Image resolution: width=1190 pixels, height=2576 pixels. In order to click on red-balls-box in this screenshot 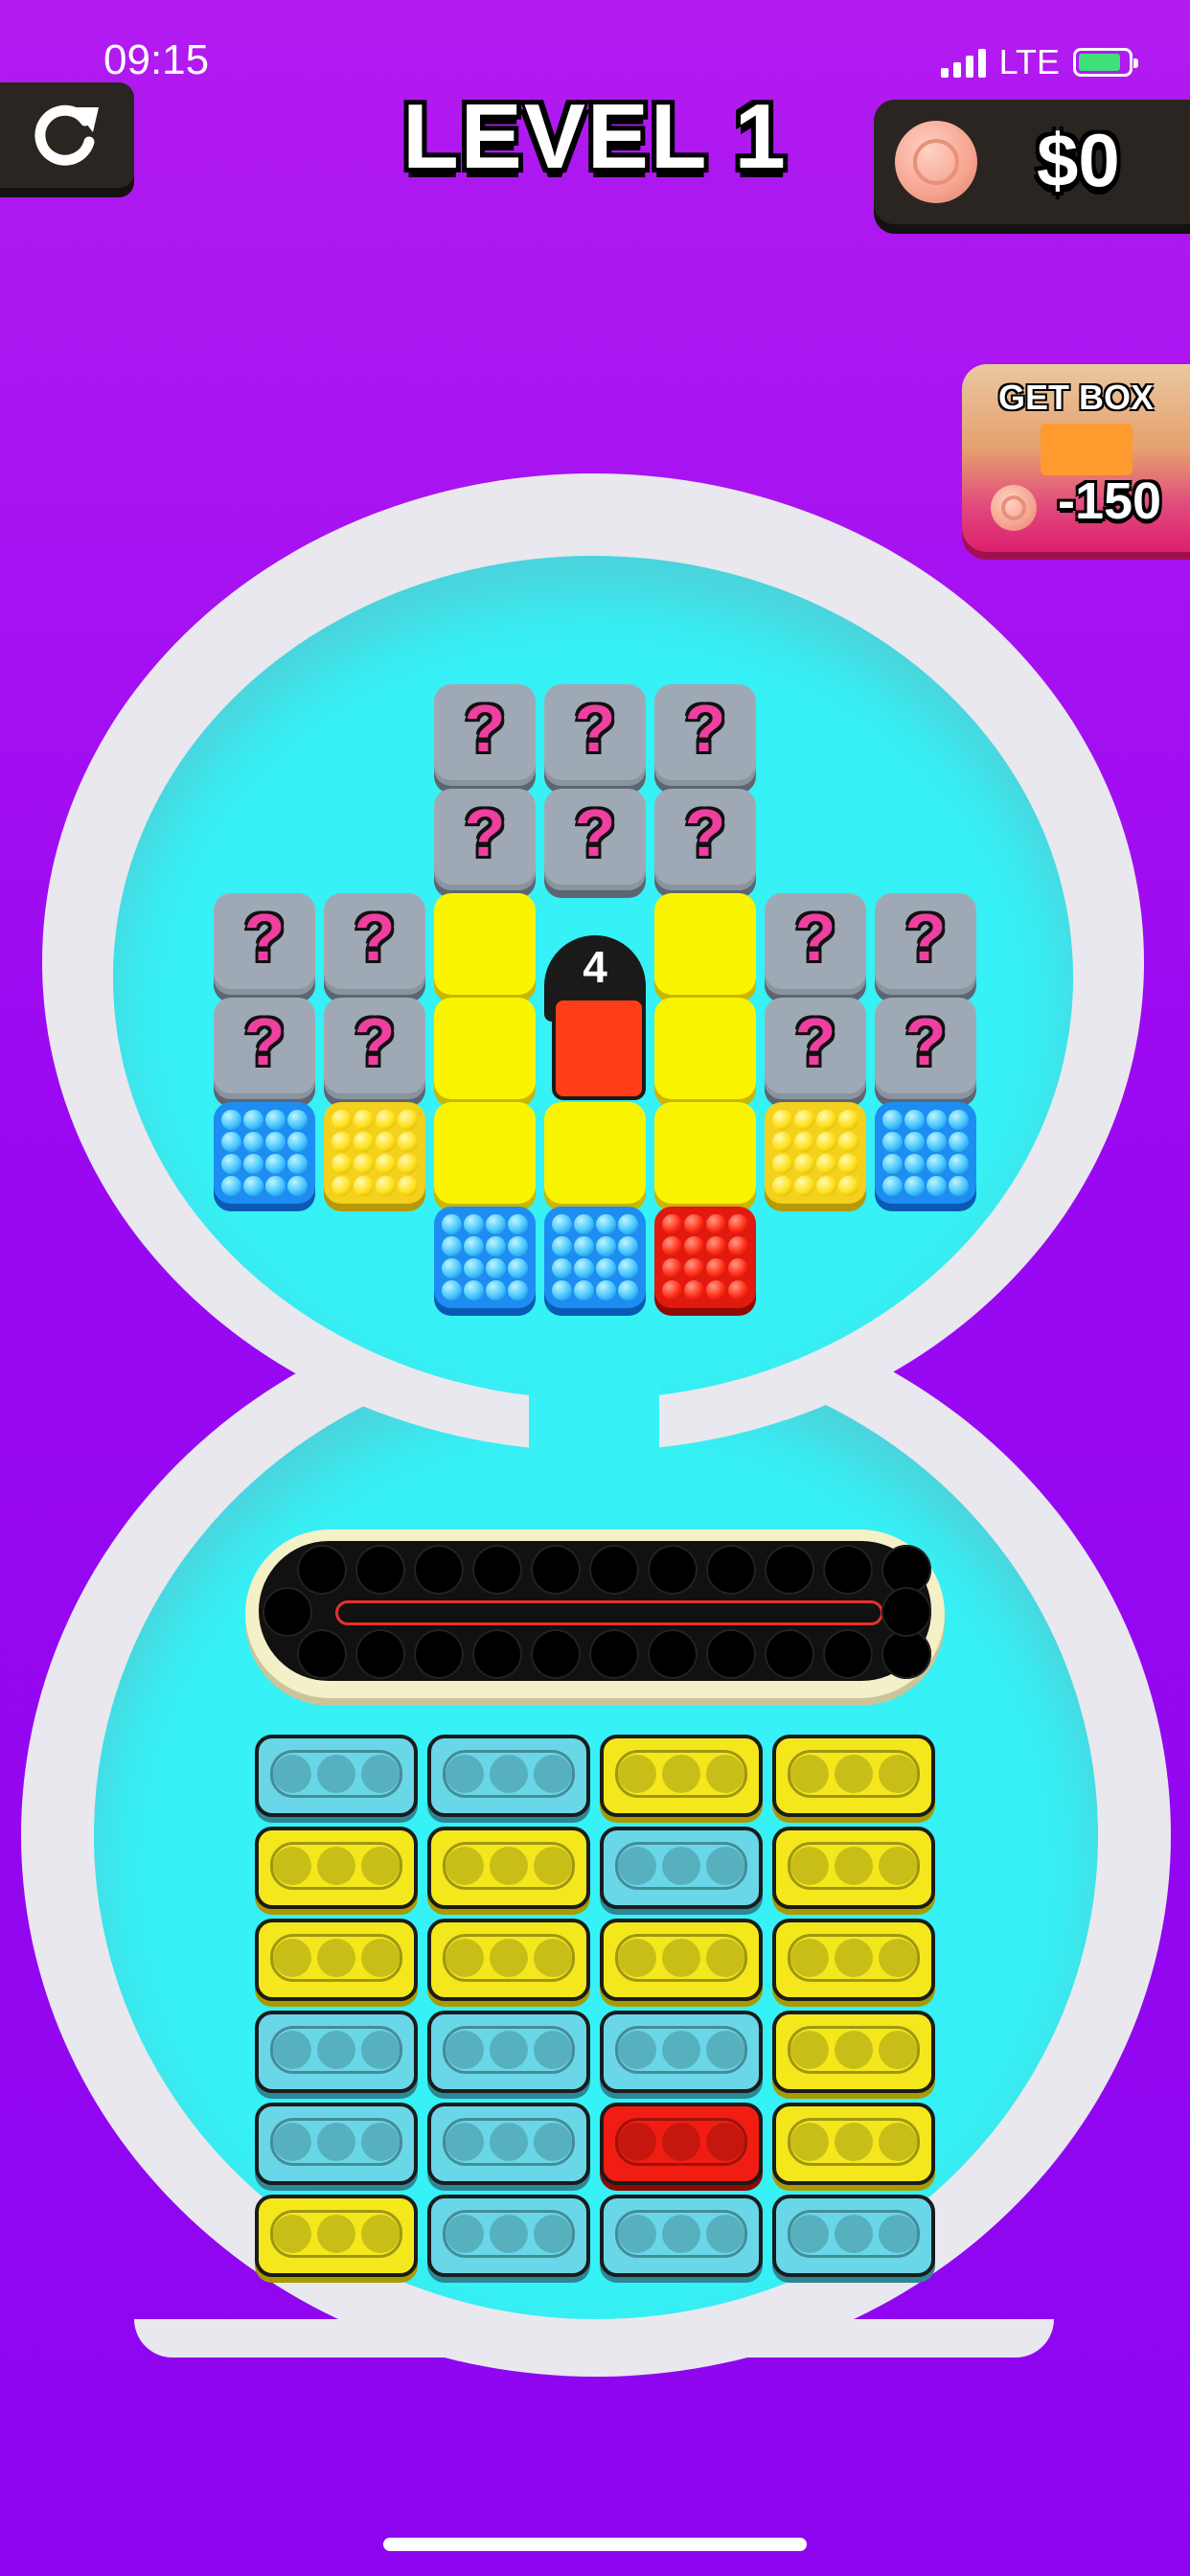, I will do `click(705, 1257)`.